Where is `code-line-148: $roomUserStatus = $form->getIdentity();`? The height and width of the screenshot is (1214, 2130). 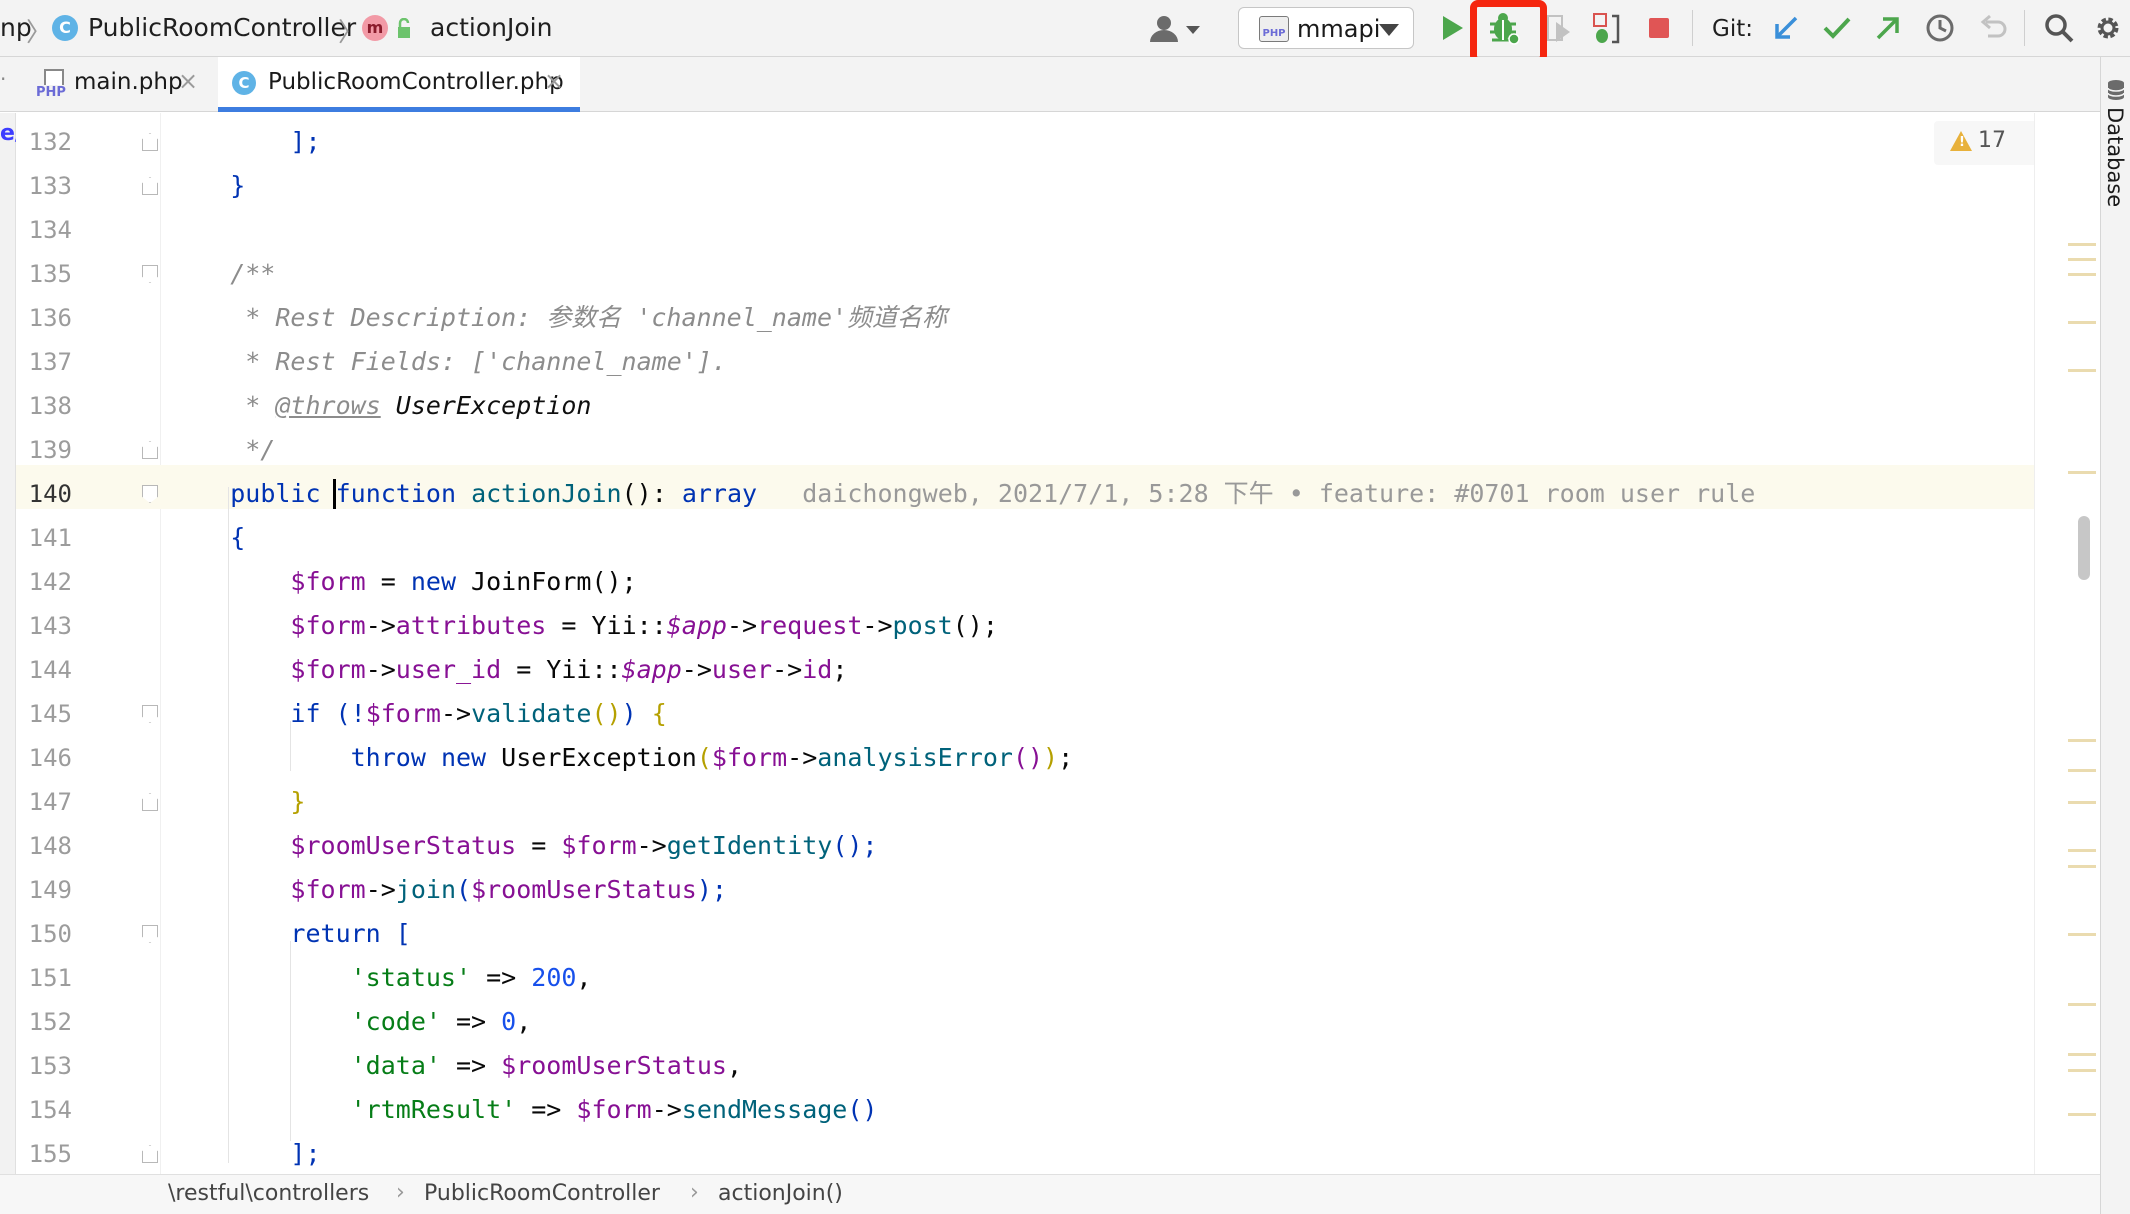
code-line-148: $roomUserStatus = $form->getIdentity(); is located at coordinates (523, 846).